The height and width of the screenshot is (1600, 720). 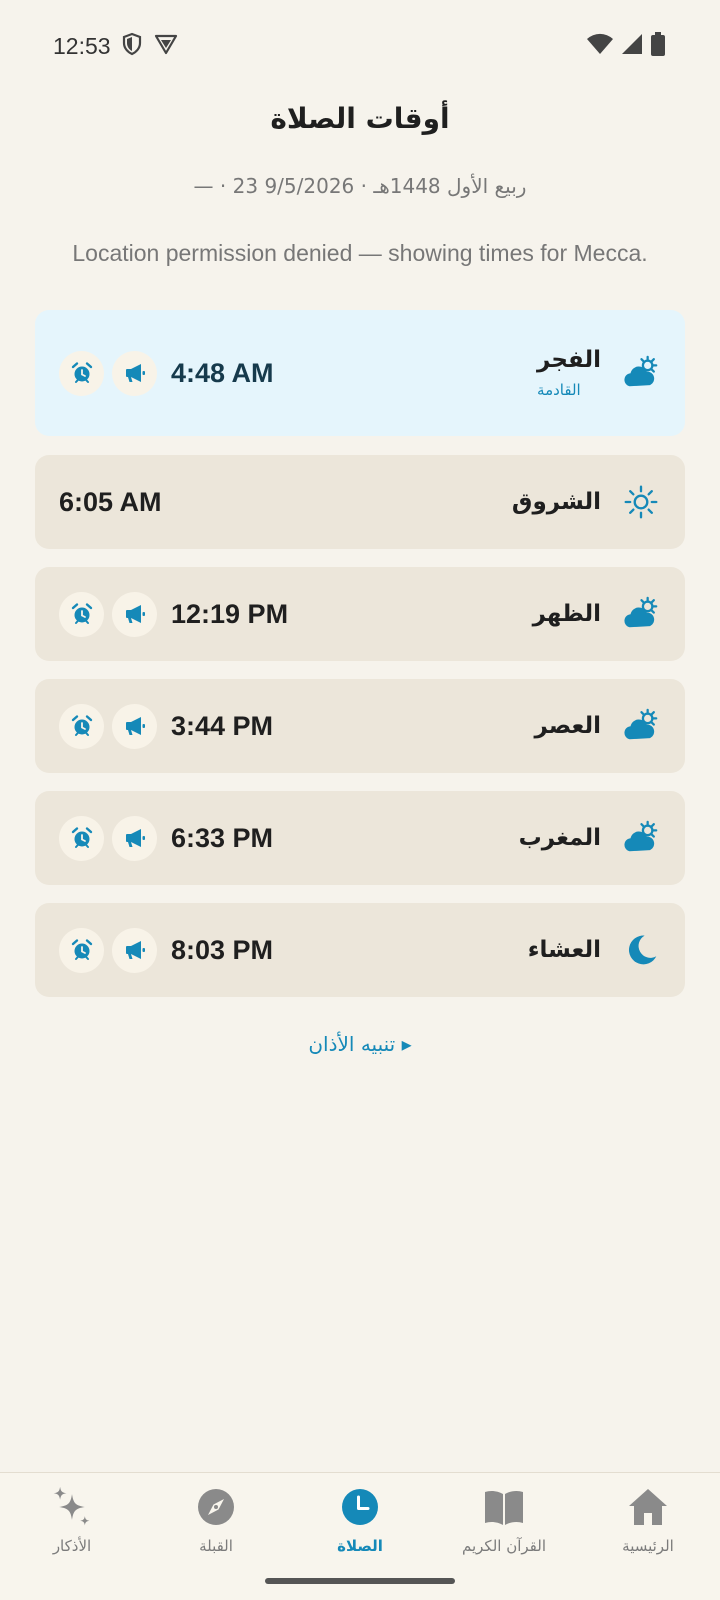 I want to click on vpn-shield-icon, so click(x=166, y=46).